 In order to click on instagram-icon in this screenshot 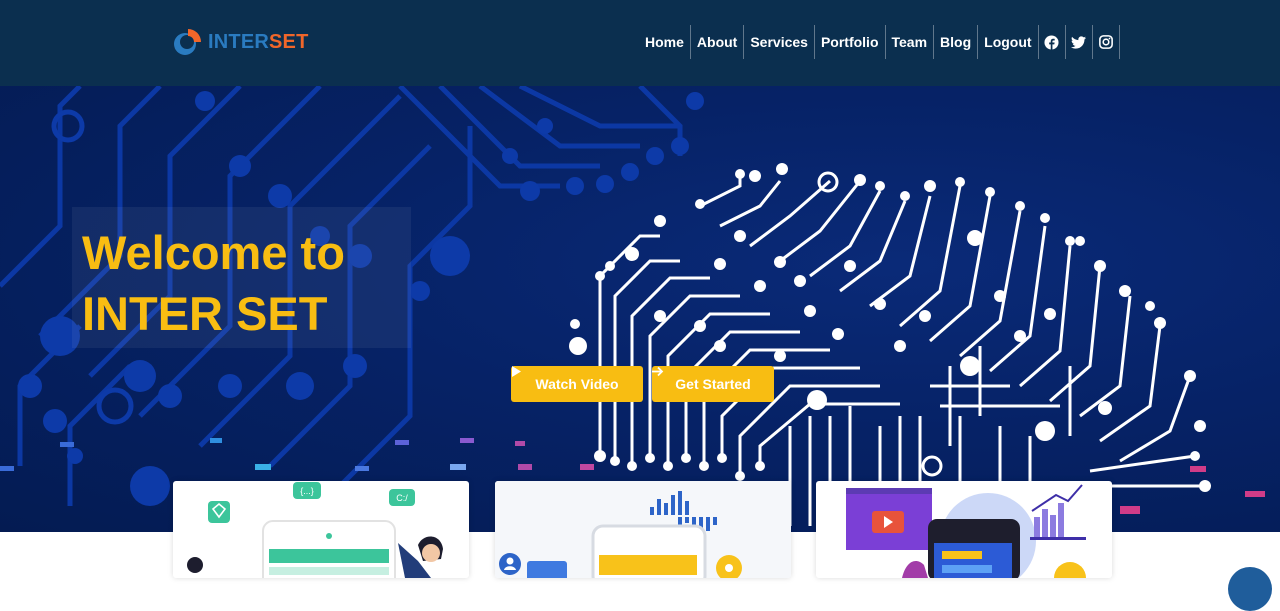, I will do `click(1105, 42)`.